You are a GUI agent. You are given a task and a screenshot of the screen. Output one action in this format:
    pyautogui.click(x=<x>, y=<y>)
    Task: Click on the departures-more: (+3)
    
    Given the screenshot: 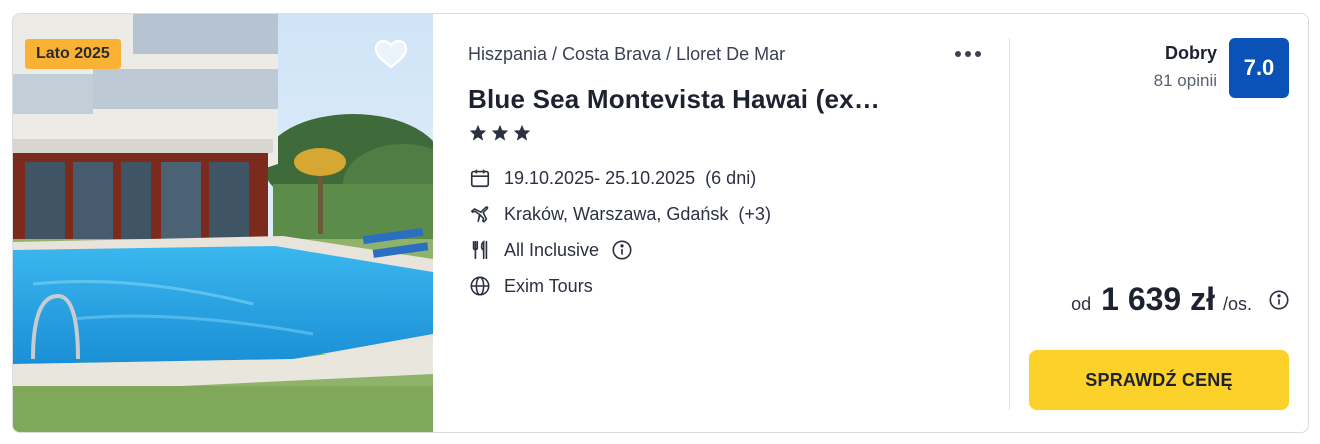 What is the action you would take?
    pyautogui.click(x=754, y=214)
    